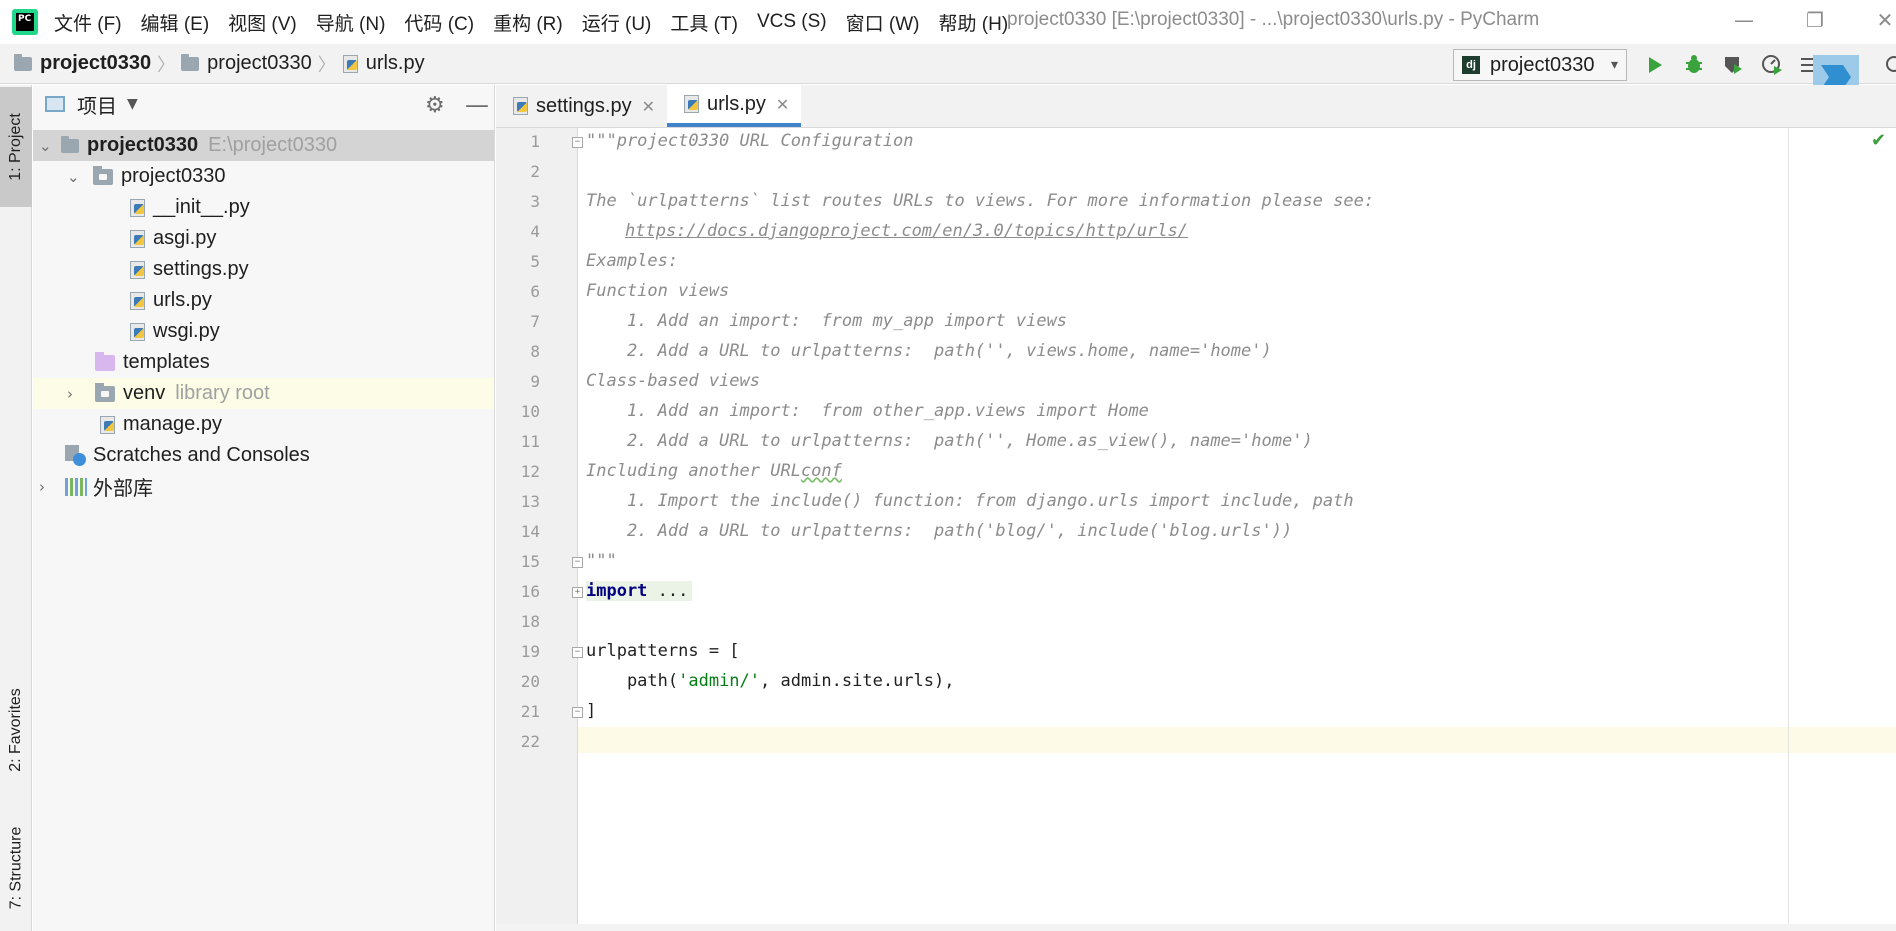 The image size is (1896, 931). What do you see at coordinates (530, 681) in the screenshot?
I see `line-number: 20` at bounding box center [530, 681].